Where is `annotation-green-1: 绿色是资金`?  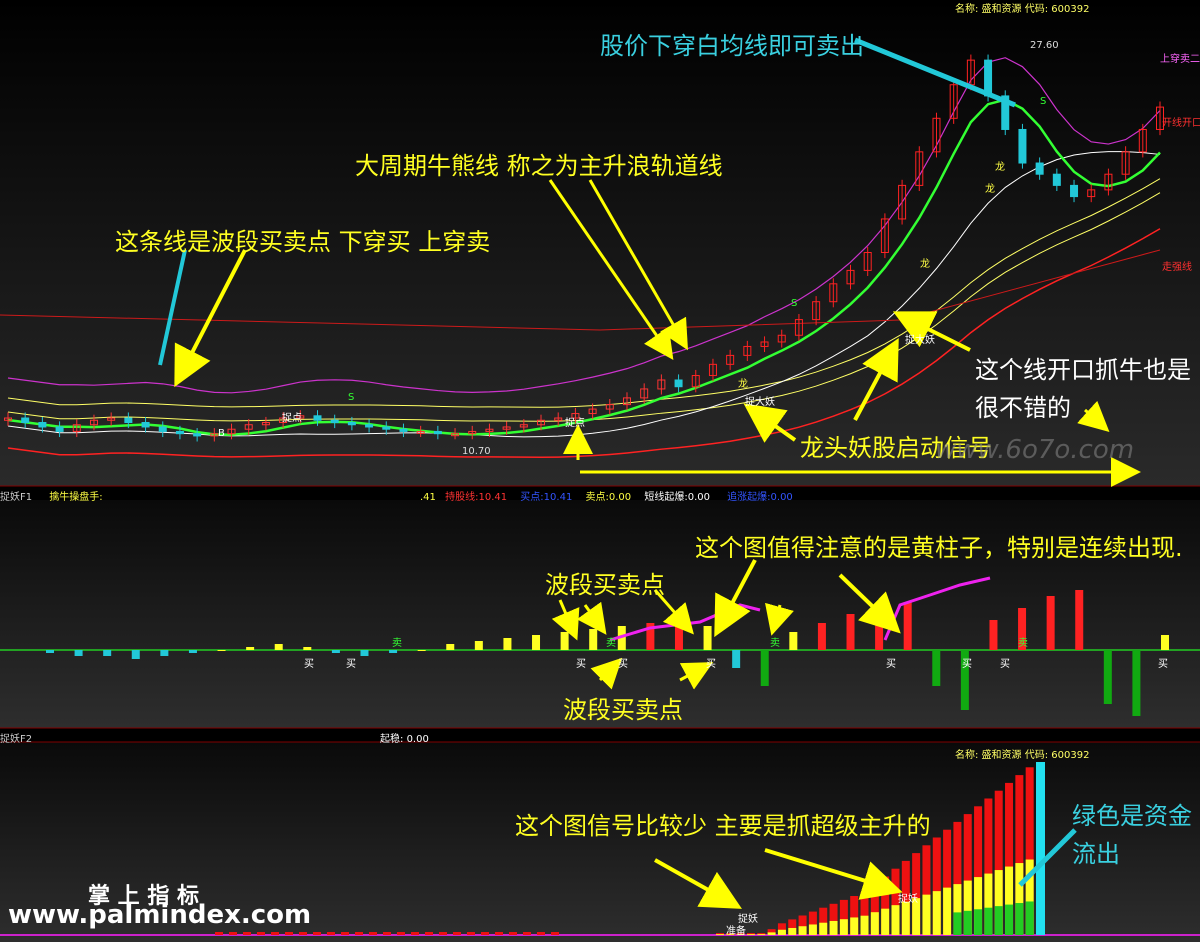
annotation-green-1: 绿色是资金 is located at coordinates (1132, 816).